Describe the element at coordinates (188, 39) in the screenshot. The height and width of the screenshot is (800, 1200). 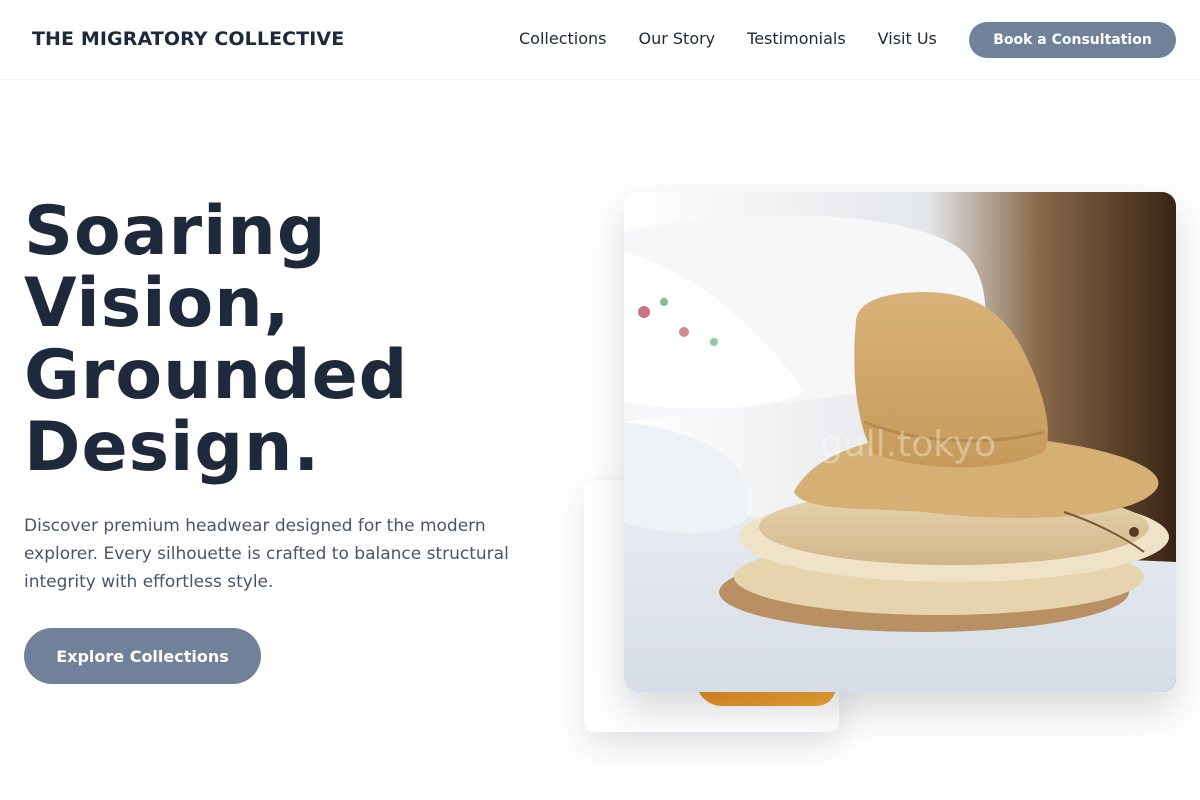
I see `brand-logo: THE MIGRATORY COLLECTIVE` at that location.